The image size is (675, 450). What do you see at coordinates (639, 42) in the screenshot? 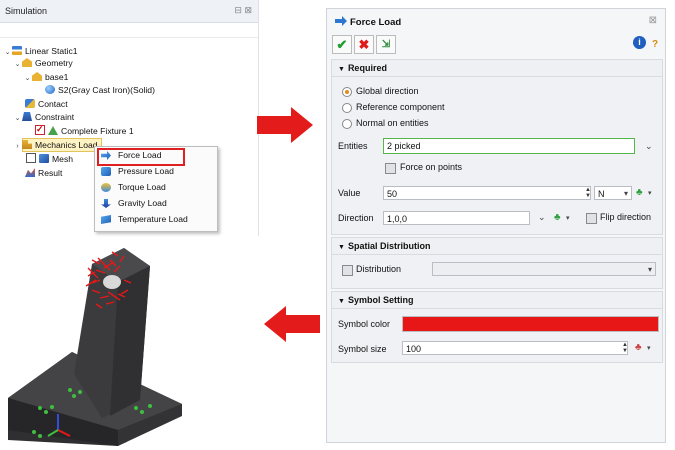
I see `info-icon: i` at bounding box center [639, 42].